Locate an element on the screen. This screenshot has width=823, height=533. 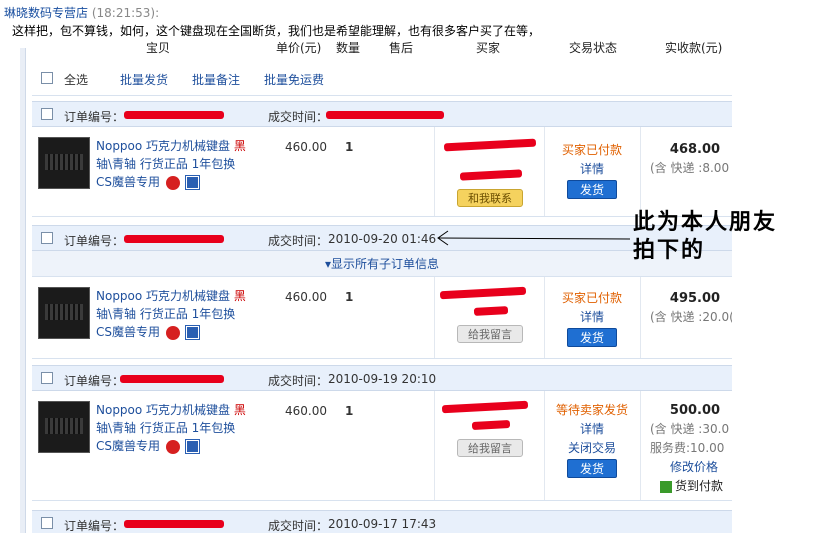
annotation-text: 此为本人朋友 拍下的 is located at coordinates (705, 236).